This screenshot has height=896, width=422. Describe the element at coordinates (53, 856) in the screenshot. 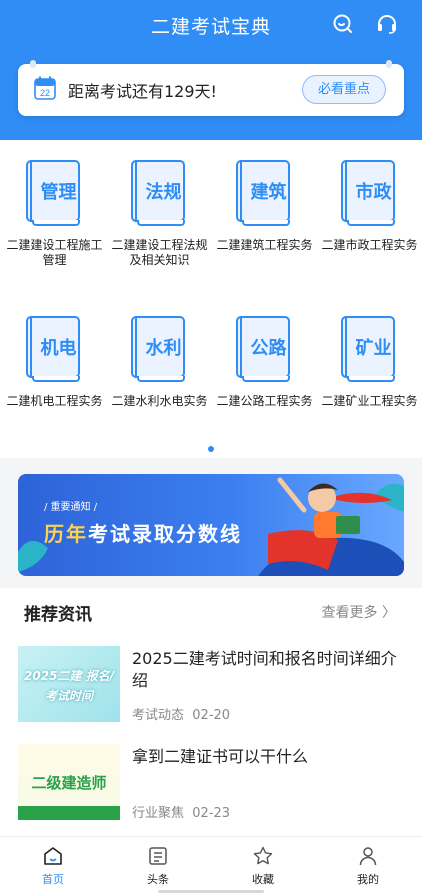

I see `home-icon` at that location.